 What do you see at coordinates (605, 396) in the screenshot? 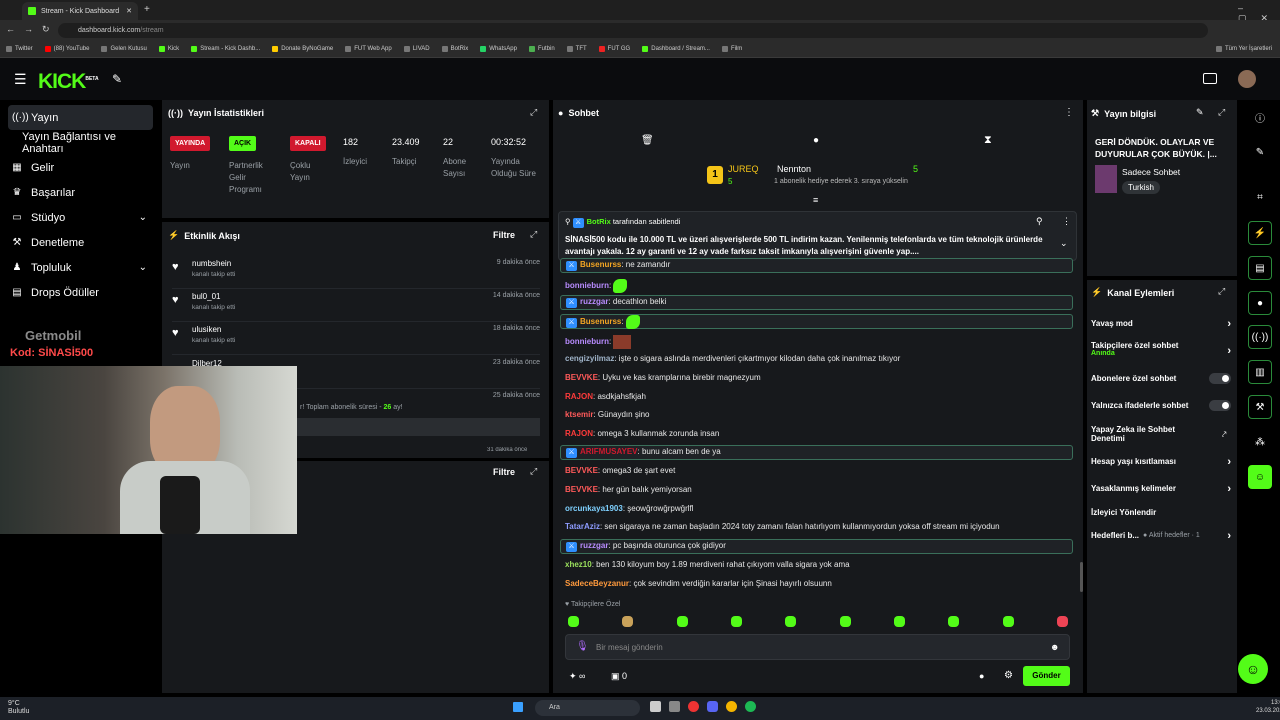
I see `chat-message: RAJON: asdkjahsfkjah` at bounding box center [605, 396].